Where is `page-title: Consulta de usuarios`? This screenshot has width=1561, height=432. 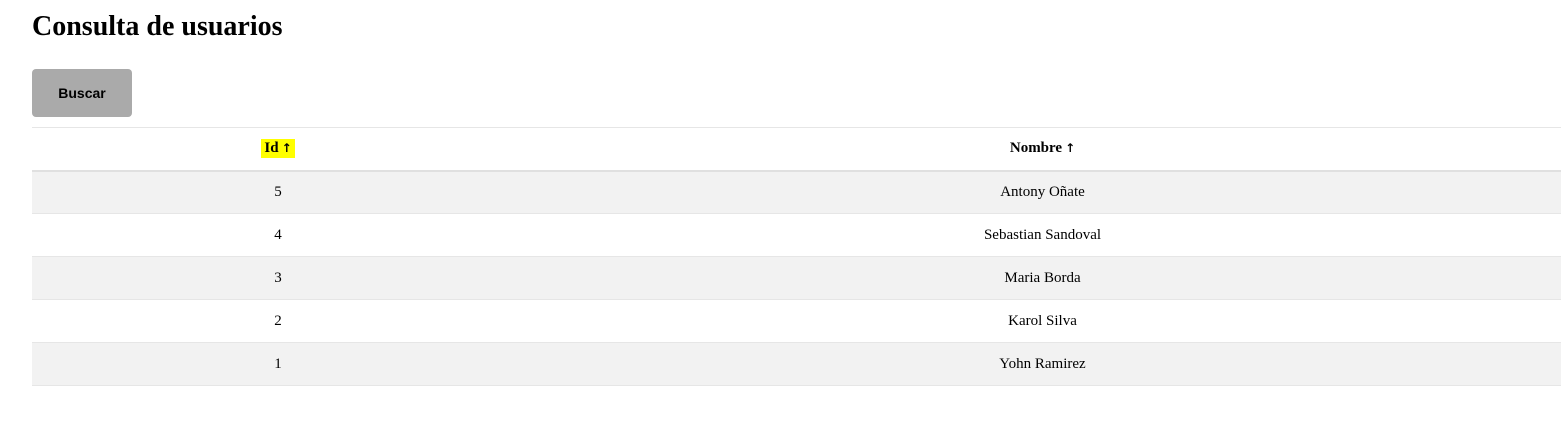
page-title: Consulta de usuarios is located at coordinates (157, 26).